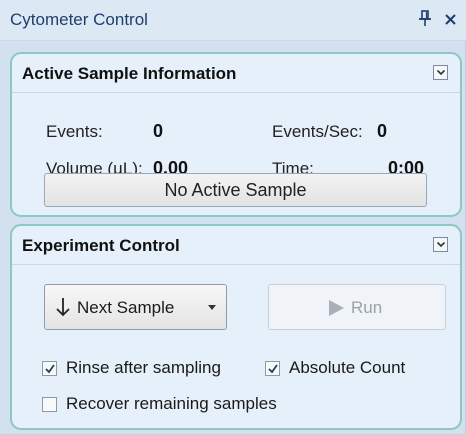 Image resolution: width=466 pixels, height=435 pixels. What do you see at coordinates (129, 73) in the screenshot?
I see `active-sample-title: Active Sample Information` at bounding box center [129, 73].